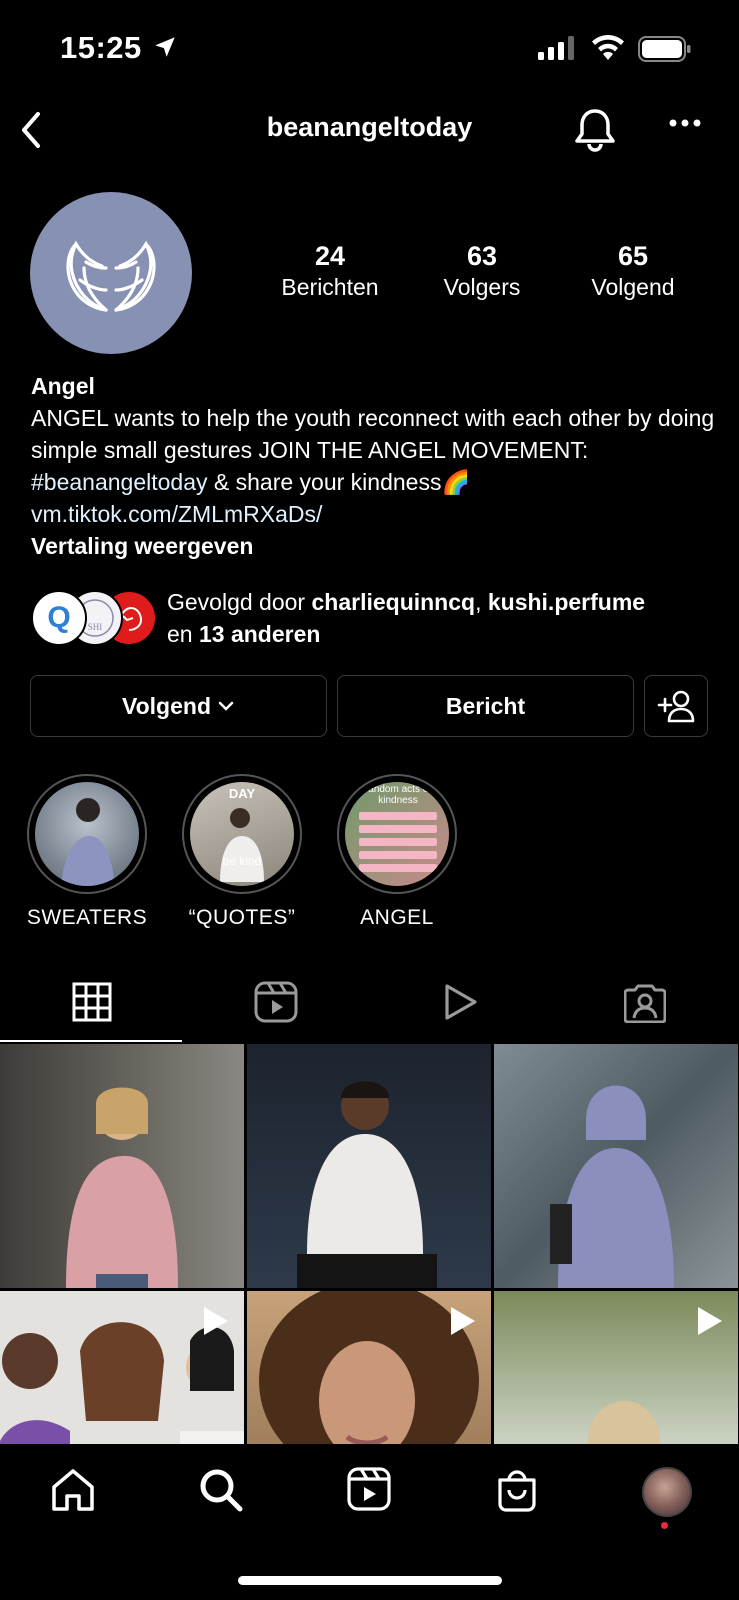  I want to click on followed-by-prefix: Gevolgd door, so click(239, 602).